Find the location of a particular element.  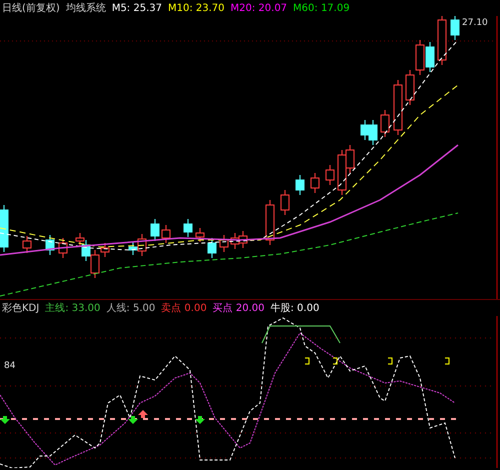

legend-text: M10: 23.70 is located at coordinates (196, 8).